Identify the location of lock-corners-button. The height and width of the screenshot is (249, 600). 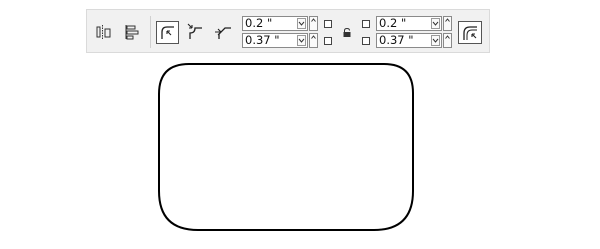
(347, 33).